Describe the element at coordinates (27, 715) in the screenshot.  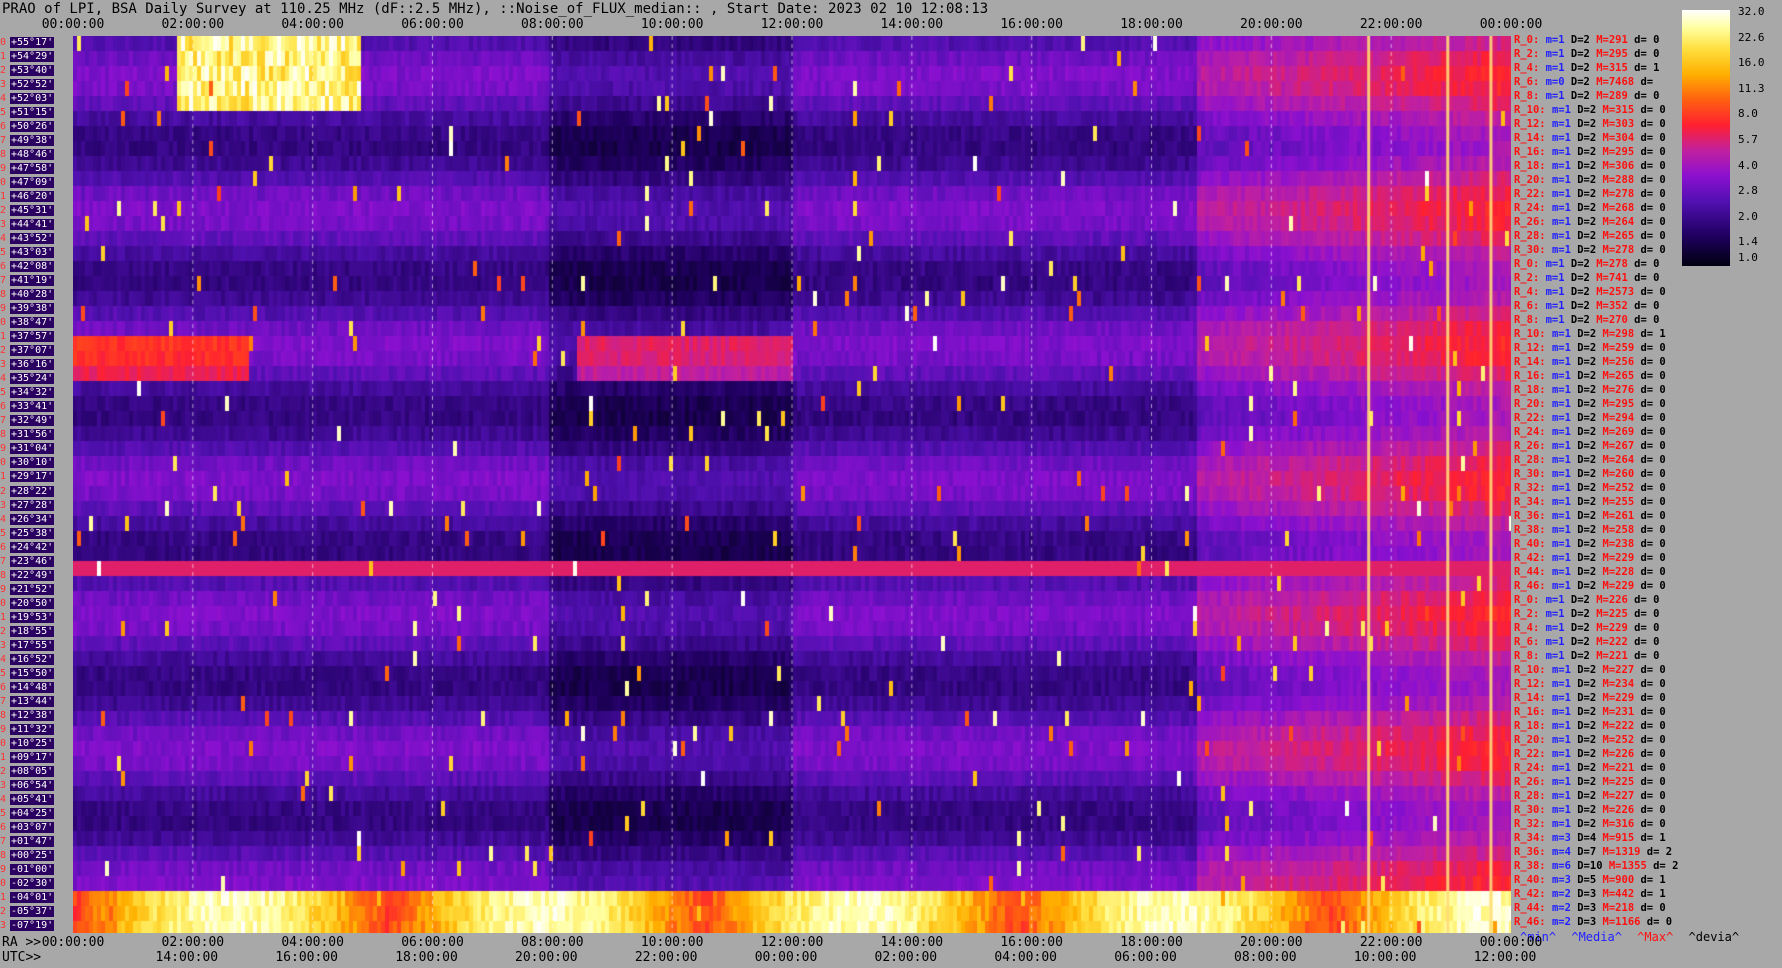
I see `declination-label: 8 +12°38'` at that location.